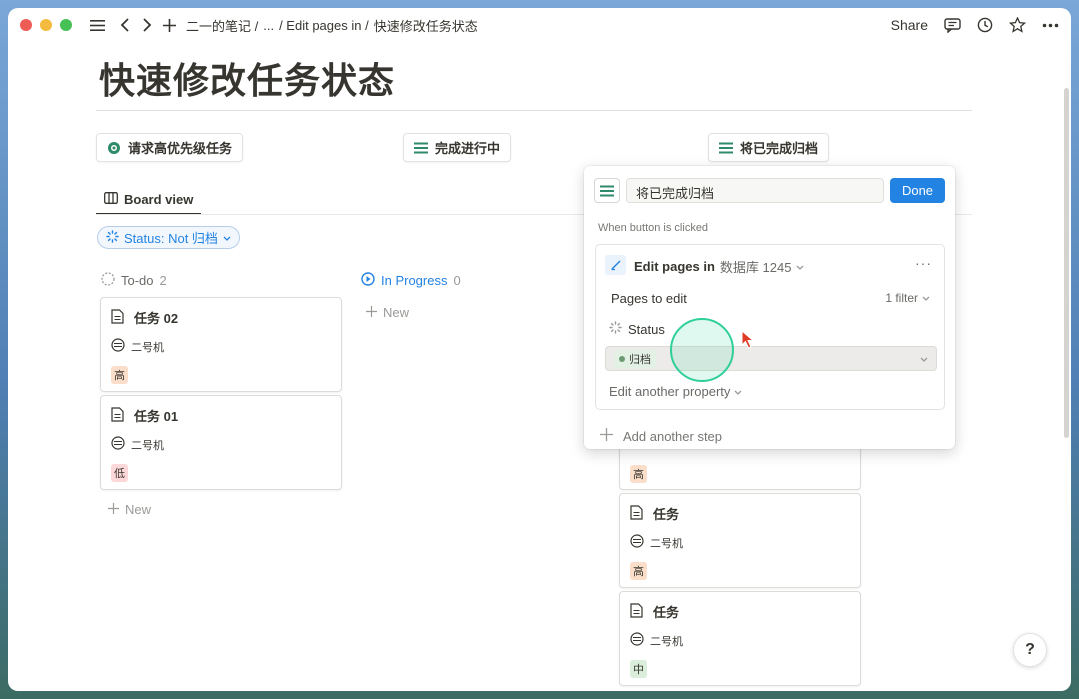 This screenshot has width=1079, height=699. What do you see at coordinates (137, 280) in the screenshot?
I see `column-label: To-do` at bounding box center [137, 280].